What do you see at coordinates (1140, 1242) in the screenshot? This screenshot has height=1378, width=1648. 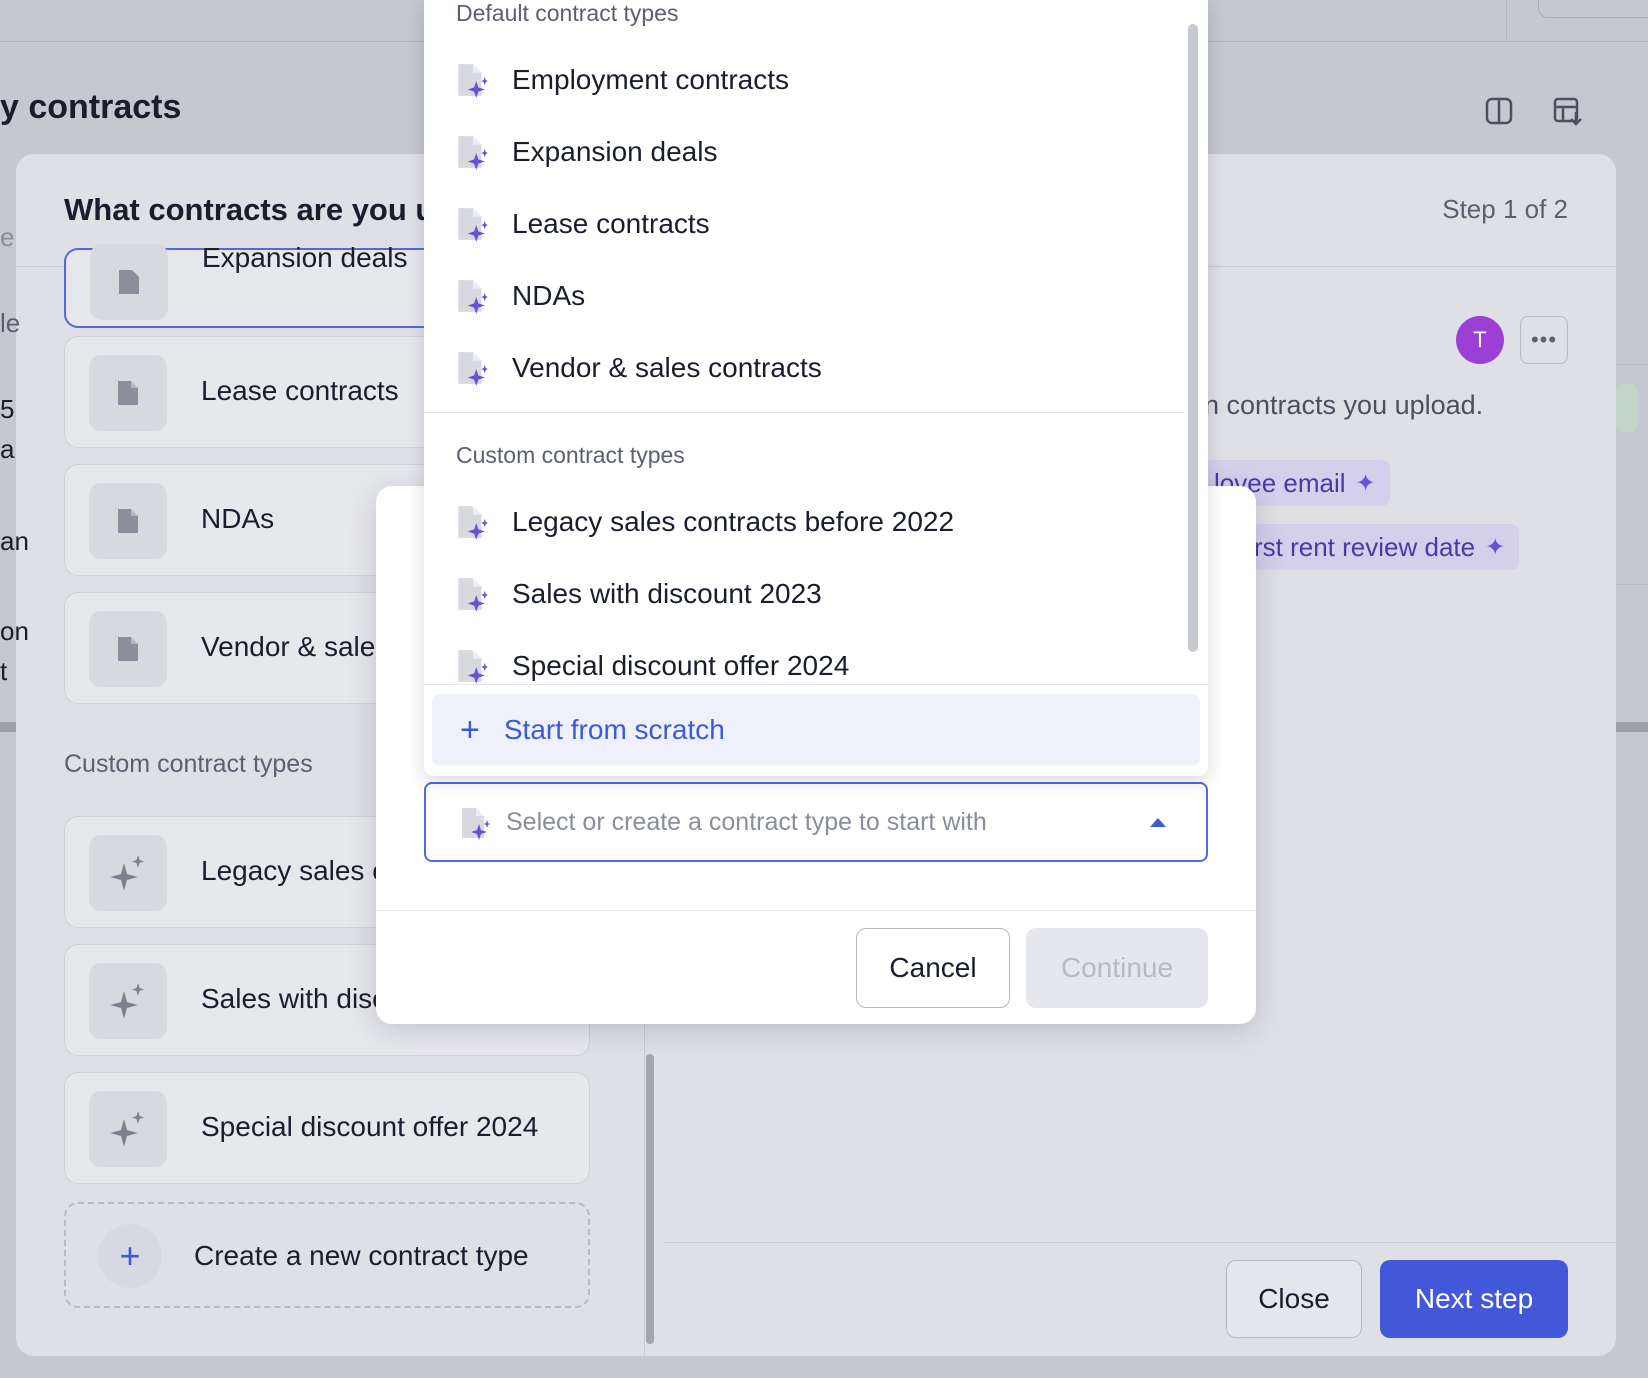 I see `footer-divider` at bounding box center [1140, 1242].